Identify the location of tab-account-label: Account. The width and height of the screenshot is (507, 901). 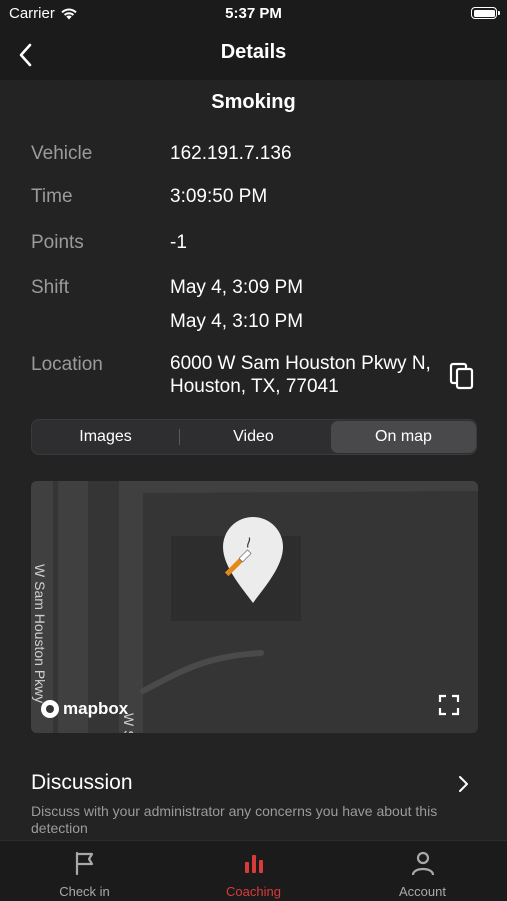
(422, 891).